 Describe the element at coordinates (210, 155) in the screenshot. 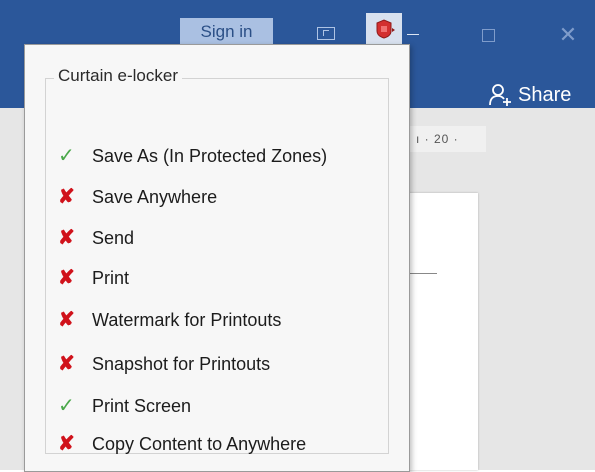

I see `menu-item-label: Save As (In Protected Zones)` at that location.